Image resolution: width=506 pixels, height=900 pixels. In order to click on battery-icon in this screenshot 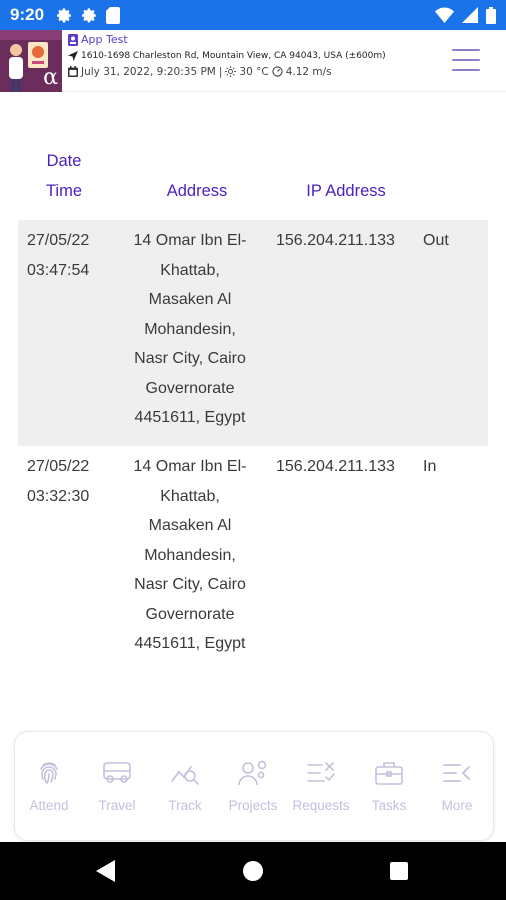, I will do `click(491, 15)`.